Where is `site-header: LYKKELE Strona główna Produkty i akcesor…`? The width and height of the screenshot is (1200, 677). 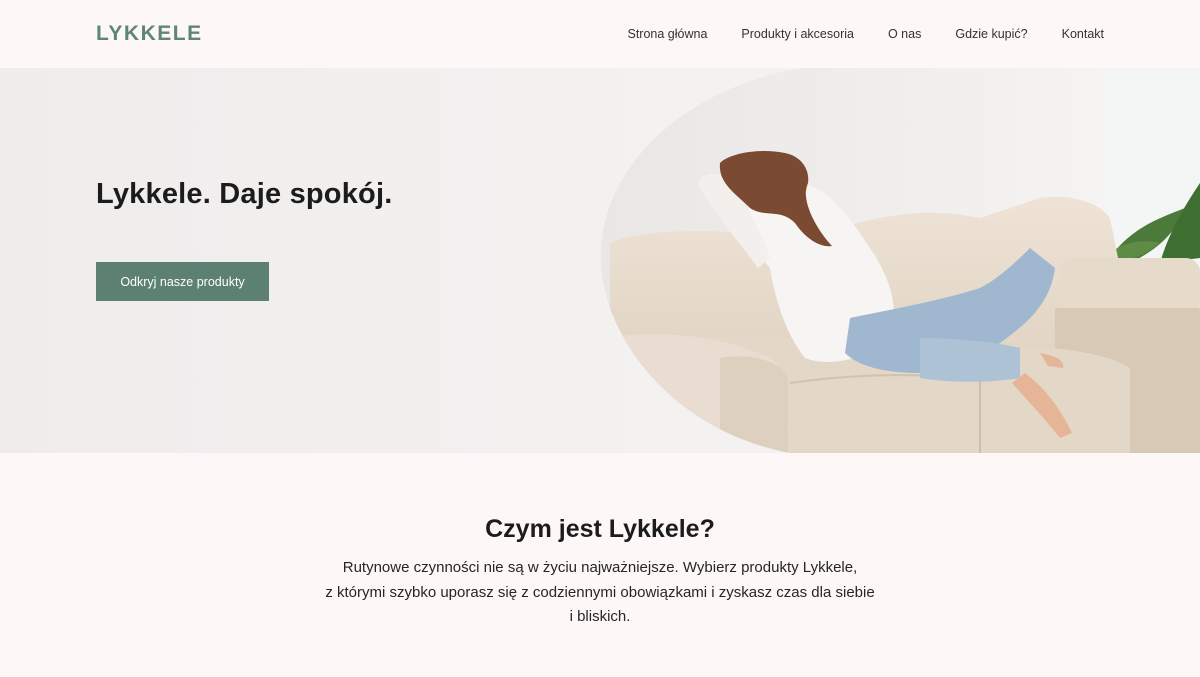 site-header: LYKKELE Strona główna Produkty i akcesor… is located at coordinates (600, 34).